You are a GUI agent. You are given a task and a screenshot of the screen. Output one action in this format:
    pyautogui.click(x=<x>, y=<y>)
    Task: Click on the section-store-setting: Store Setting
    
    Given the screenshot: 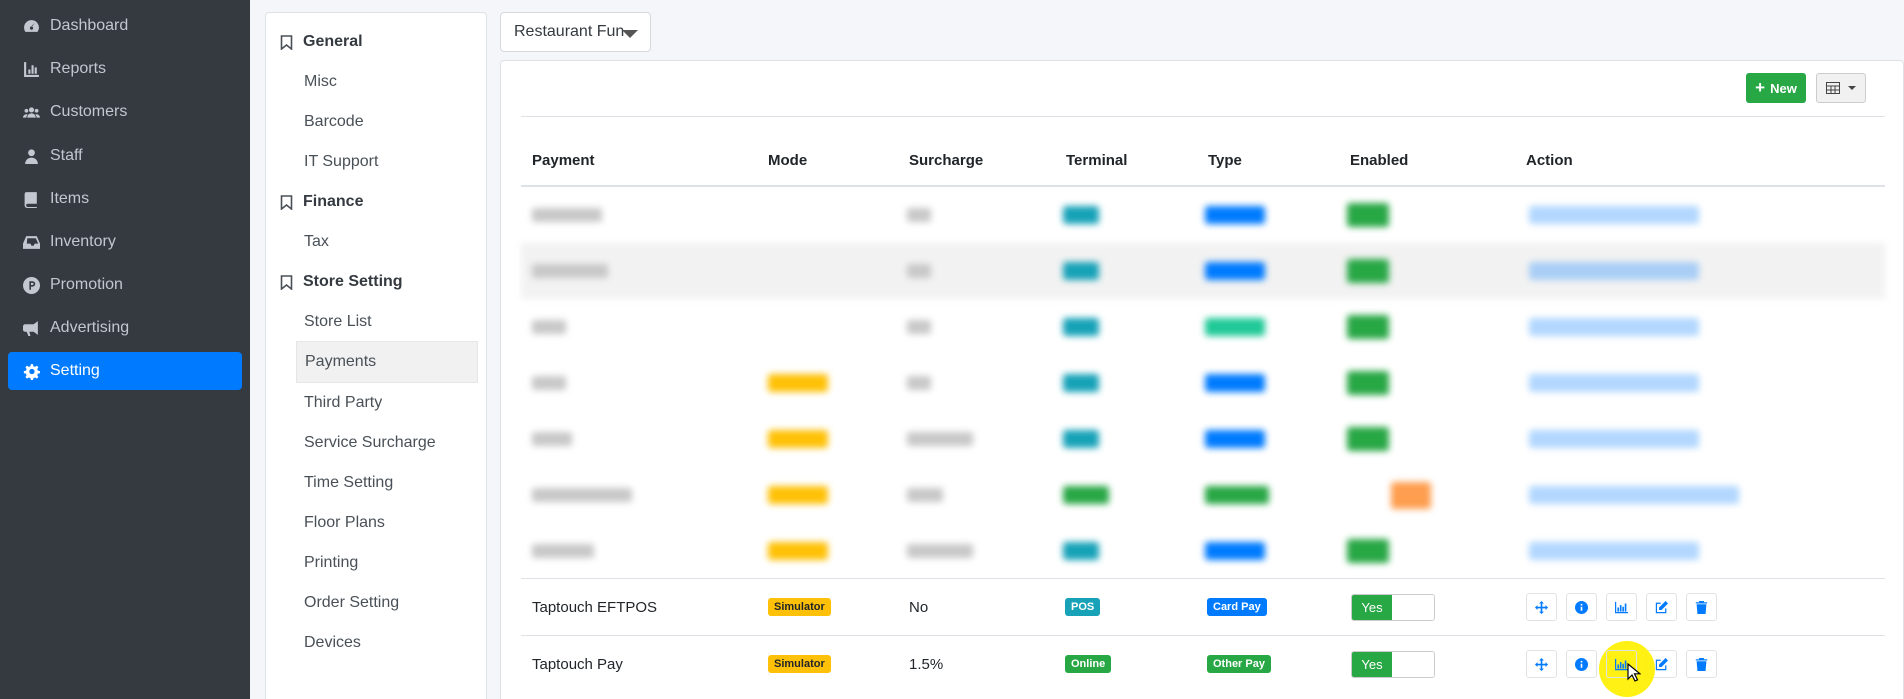 What is the action you would take?
    pyautogui.click(x=341, y=282)
    